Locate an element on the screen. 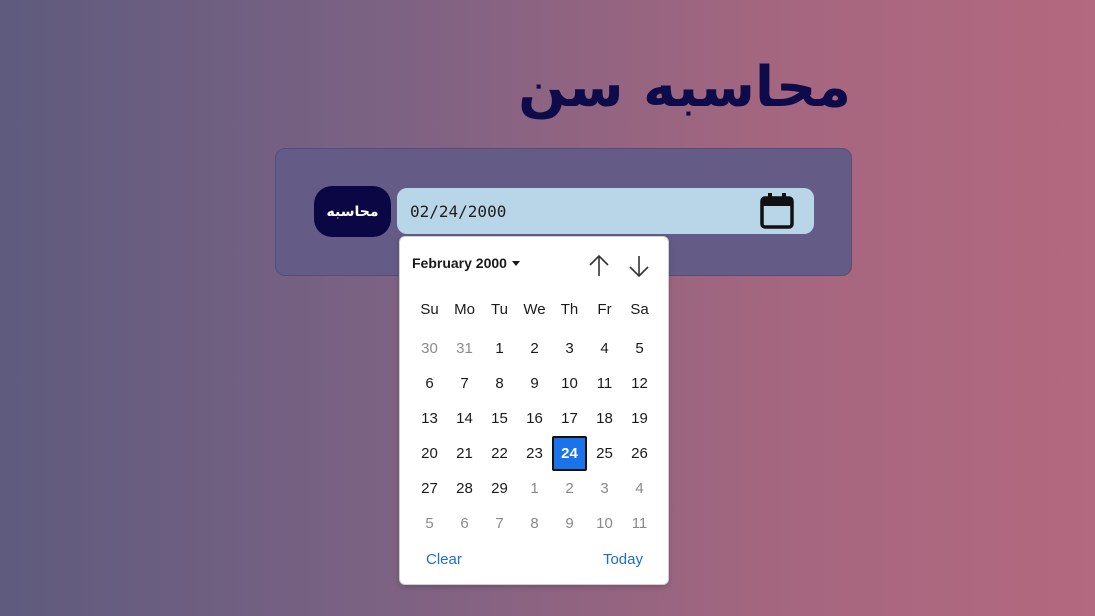 This screenshot has height=616, width=1095. day-number: 23 is located at coordinates (534, 453).